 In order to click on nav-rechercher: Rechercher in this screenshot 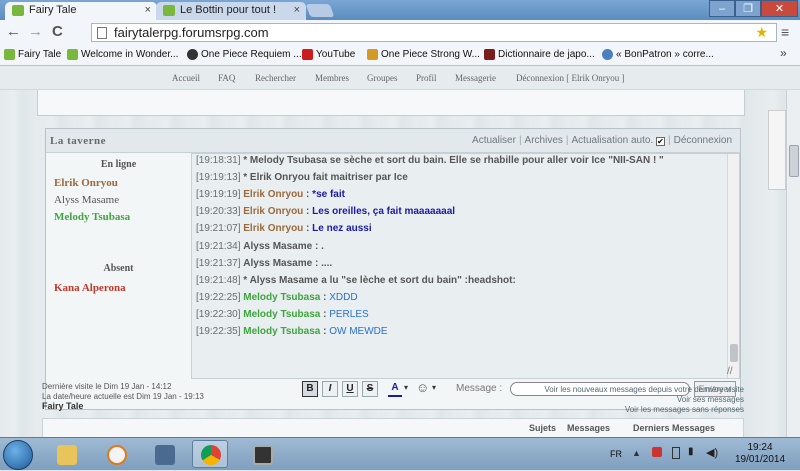, I will do `click(275, 78)`.